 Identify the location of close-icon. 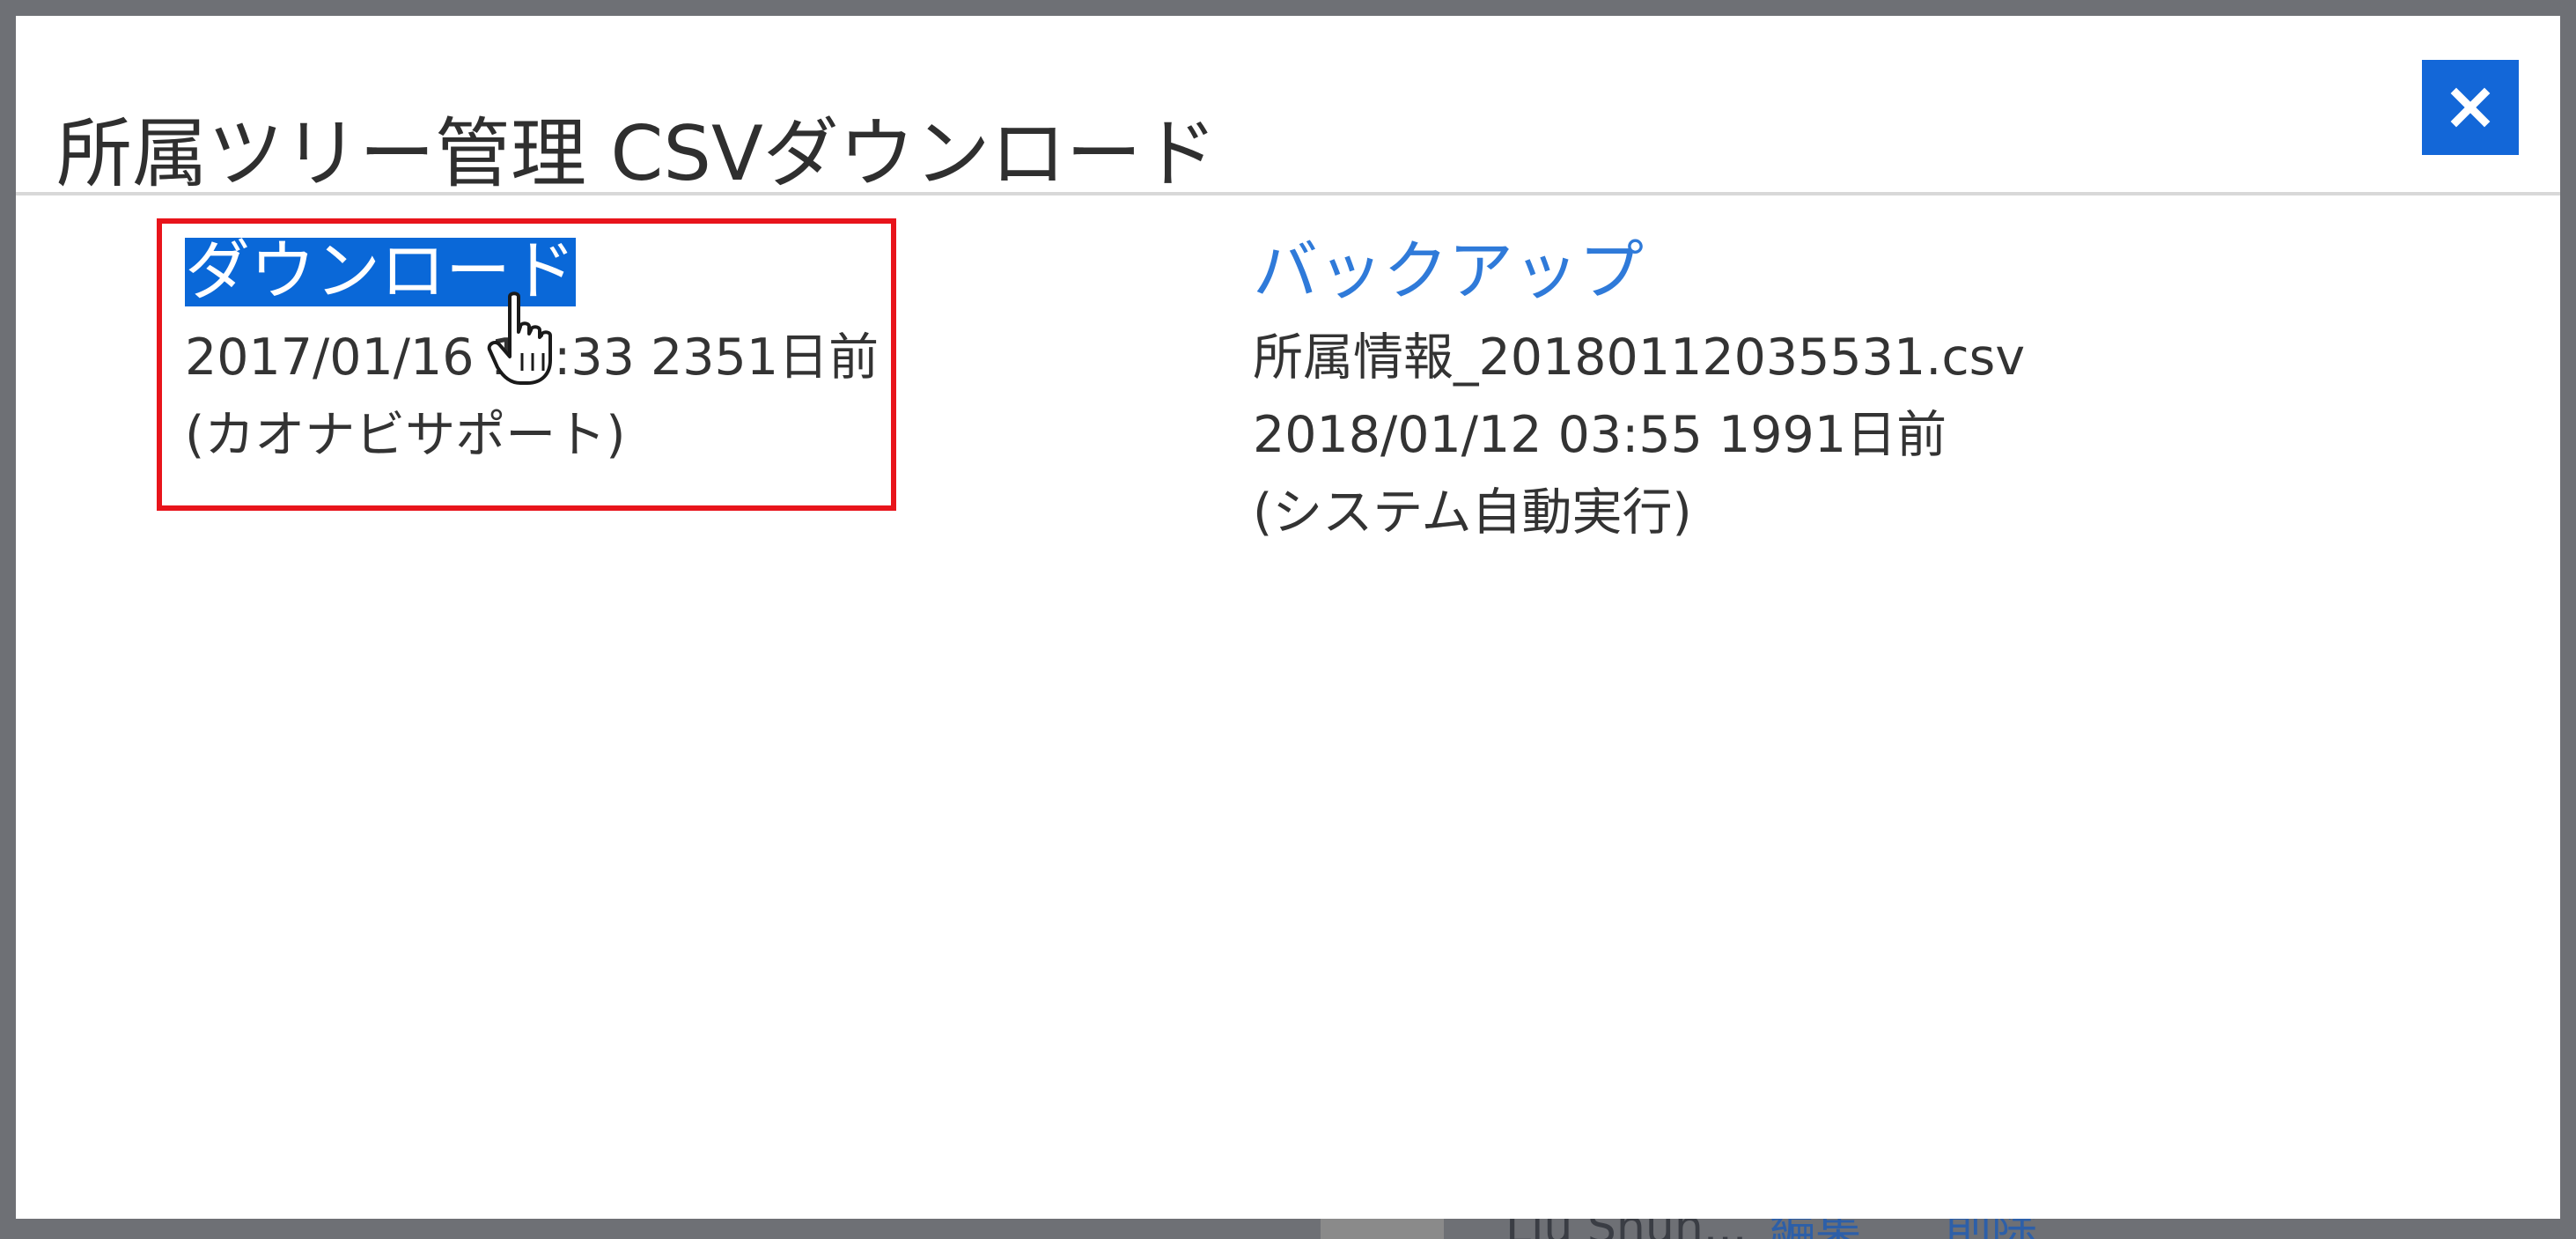
(2471, 108).